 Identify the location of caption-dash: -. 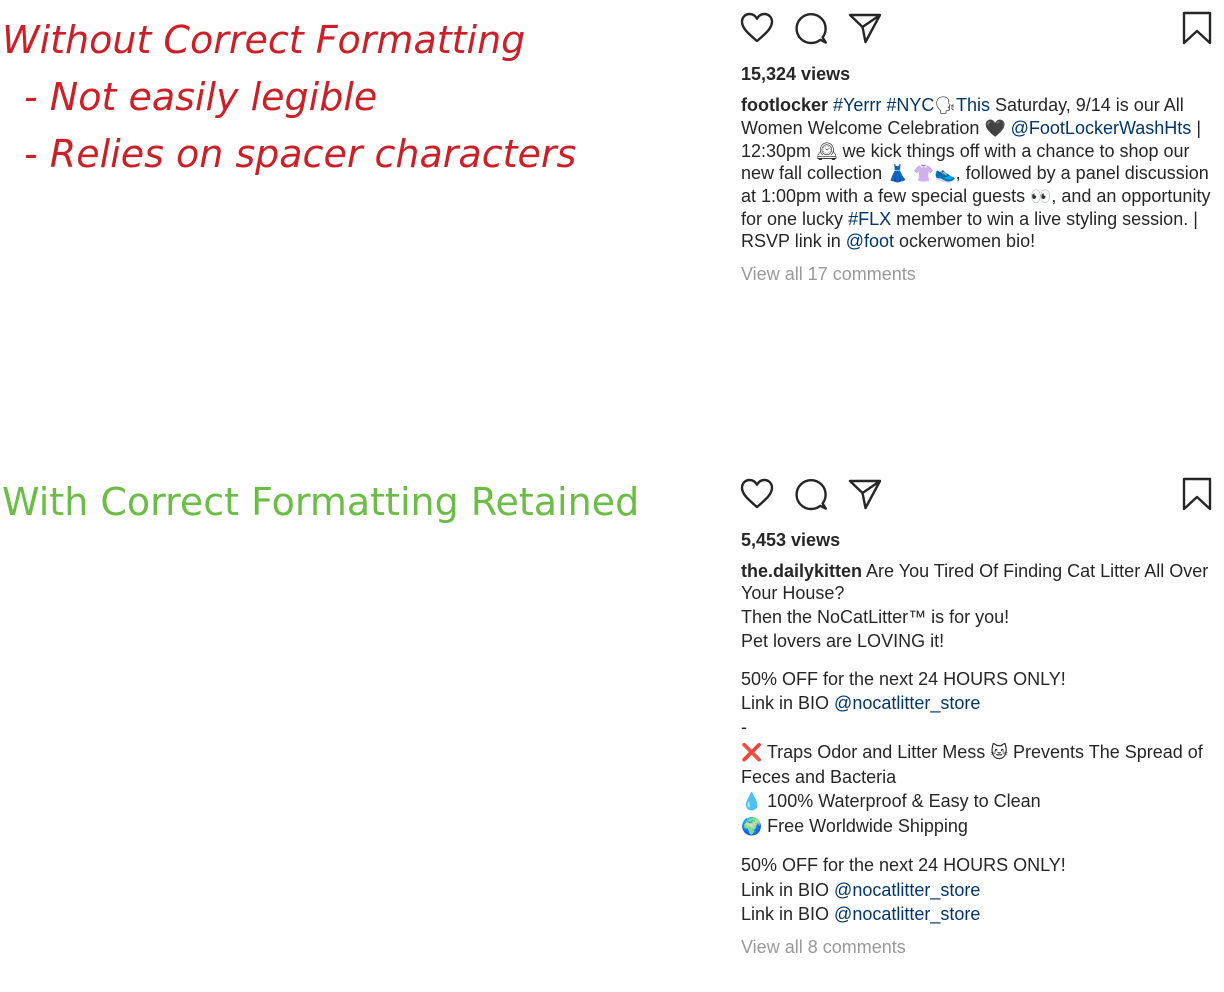
(744, 727).